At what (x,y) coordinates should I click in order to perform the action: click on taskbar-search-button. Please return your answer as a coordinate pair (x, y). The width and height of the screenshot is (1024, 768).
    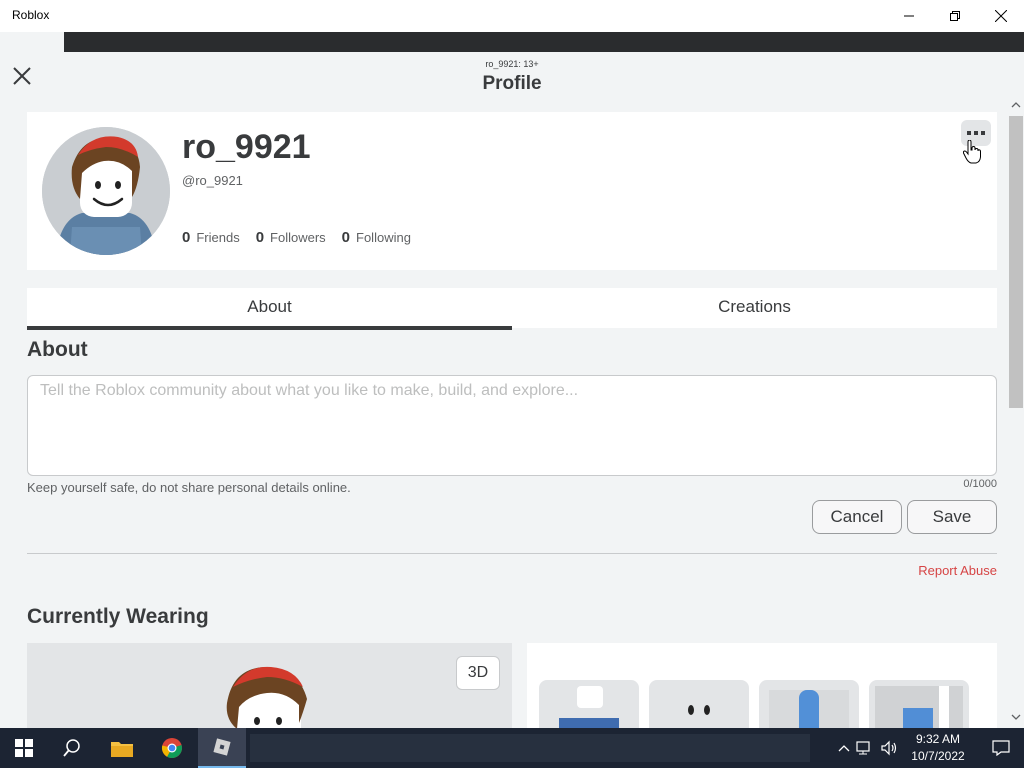
    Looking at the image, I should click on (72, 748).